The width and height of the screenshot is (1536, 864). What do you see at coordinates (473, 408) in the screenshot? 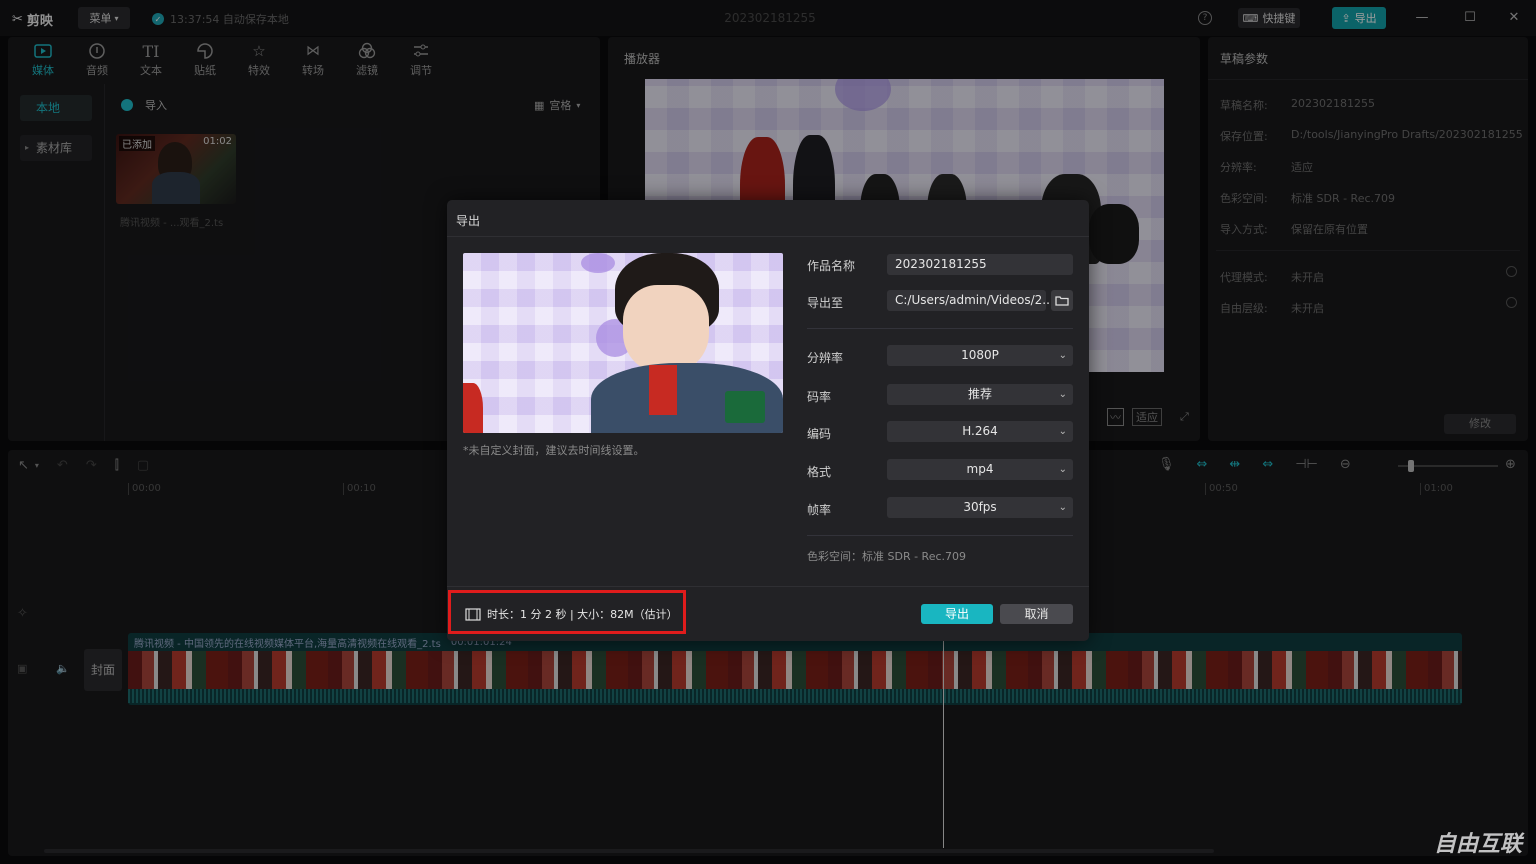
I see `red-shape` at bounding box center [473, 408].